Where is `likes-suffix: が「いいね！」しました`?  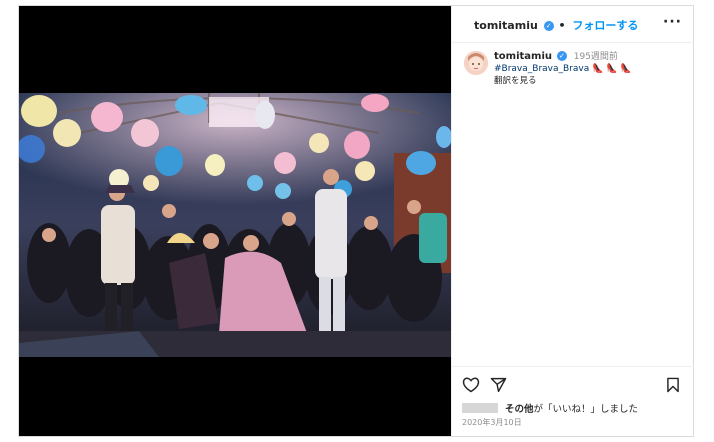 likes-suffix: が「いいね！」しました is located at coordinates (586, 409).